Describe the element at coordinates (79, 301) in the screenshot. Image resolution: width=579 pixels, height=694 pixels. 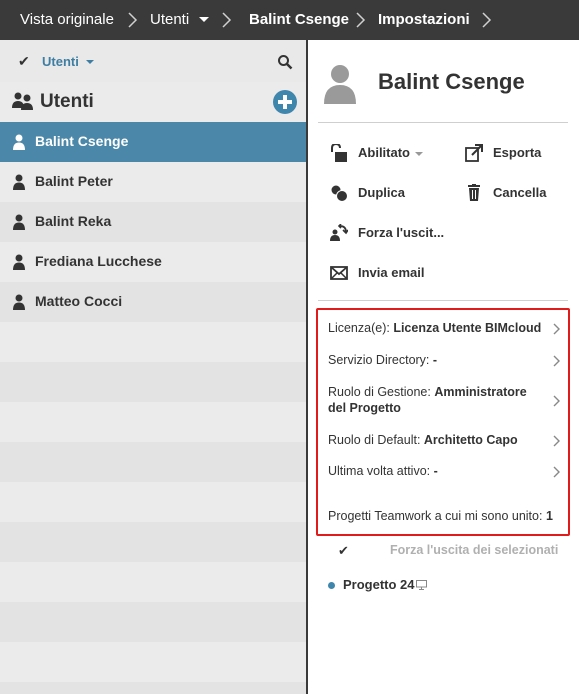
I see `user-name: Matteo Cocci` at that location.